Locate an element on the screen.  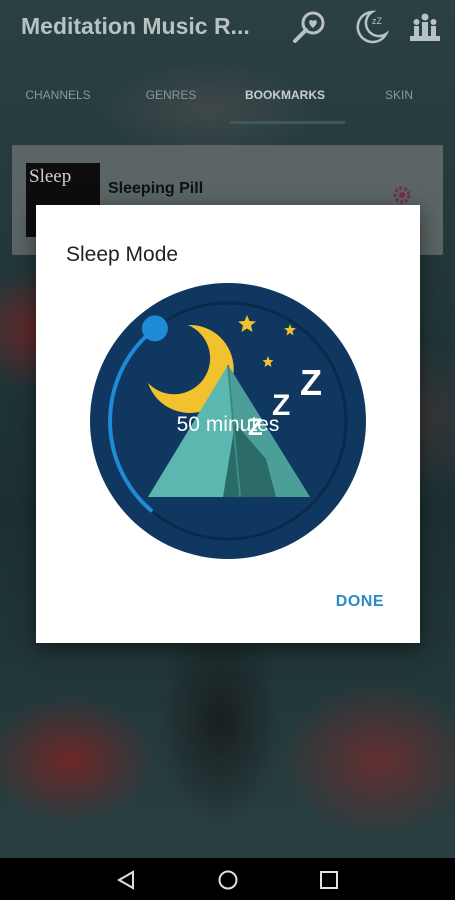
dialog-title: Sleep Mode is located at coordinates (122, 254).